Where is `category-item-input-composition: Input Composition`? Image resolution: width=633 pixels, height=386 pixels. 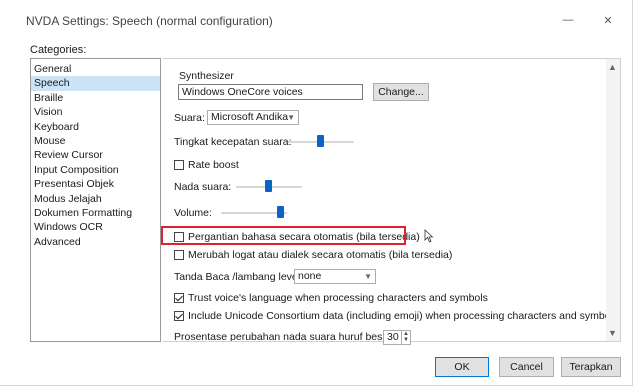
category-item-input-composition: Input Composition is located at coordinates (95, 170).